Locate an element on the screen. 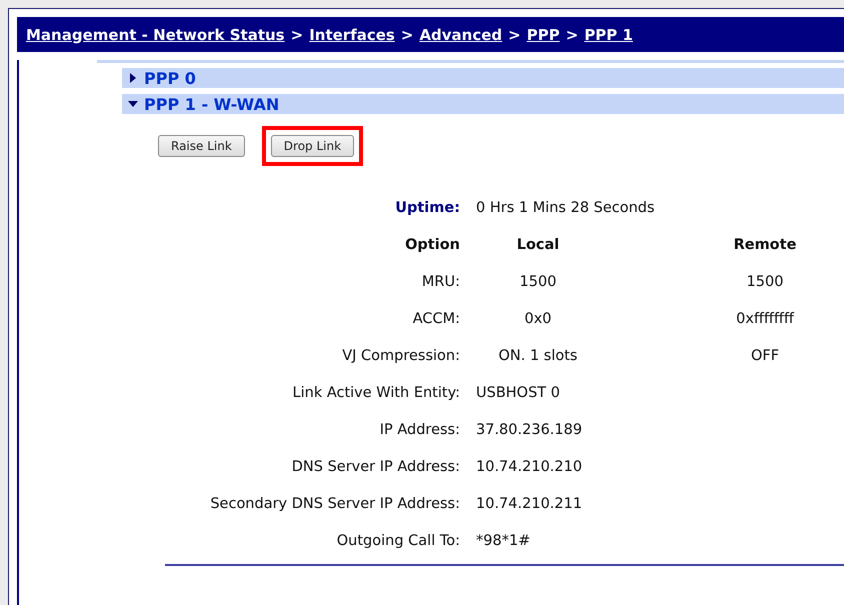 Image resolution: width=844 pixels, height=605 pixels. option-label: MRU: is located at coordinates (440, 282).